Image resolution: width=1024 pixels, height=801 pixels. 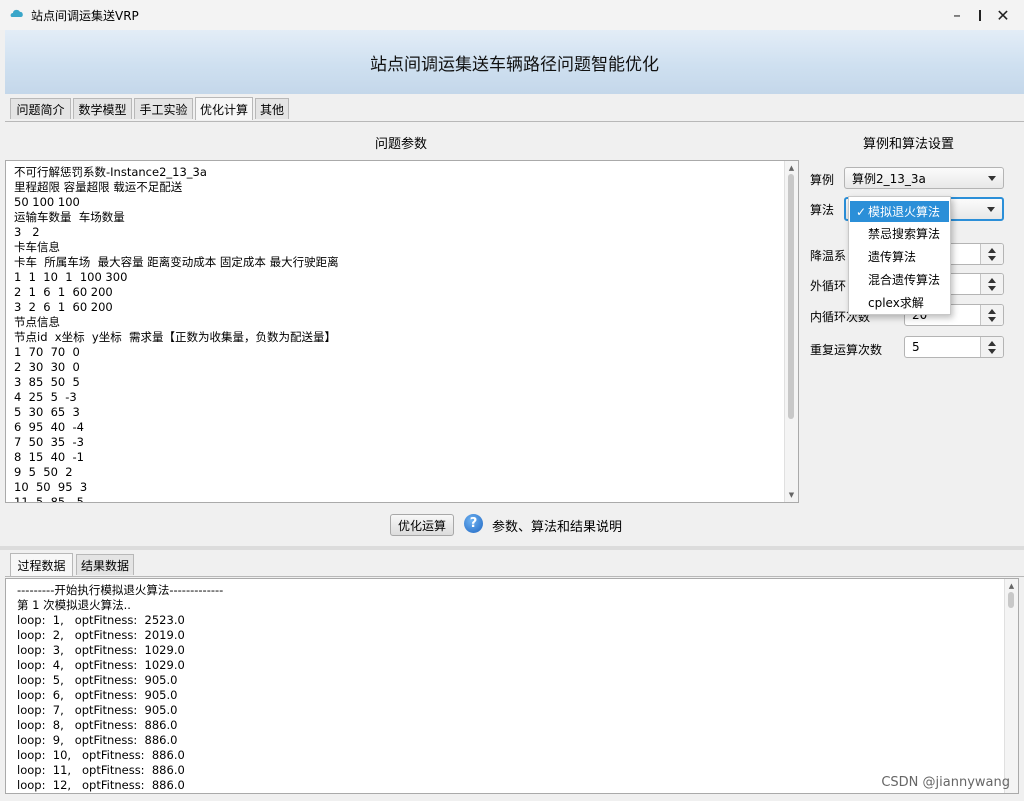 I want to click on tab-optimize: 优化计算, so click(x=224, y=108).